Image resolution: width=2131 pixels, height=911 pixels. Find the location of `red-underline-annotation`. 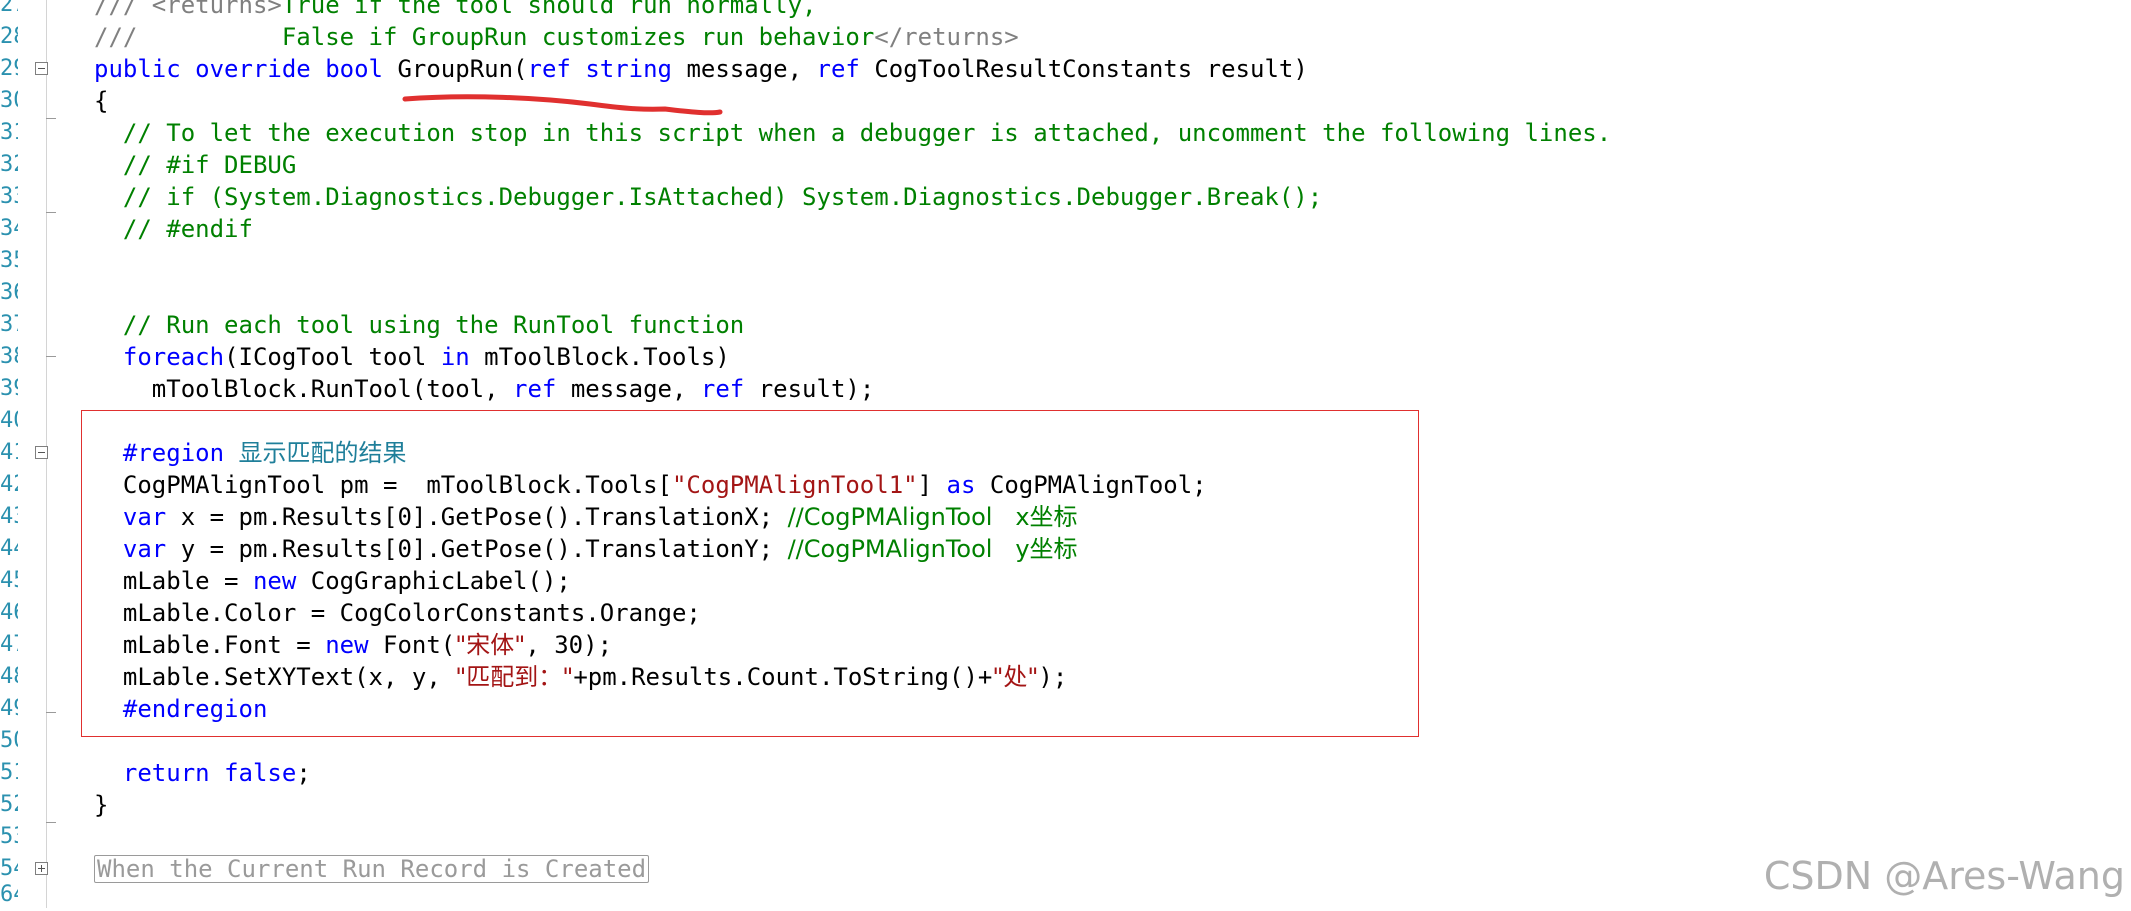

red-underline-annotation is located at coordinates (562, 105).